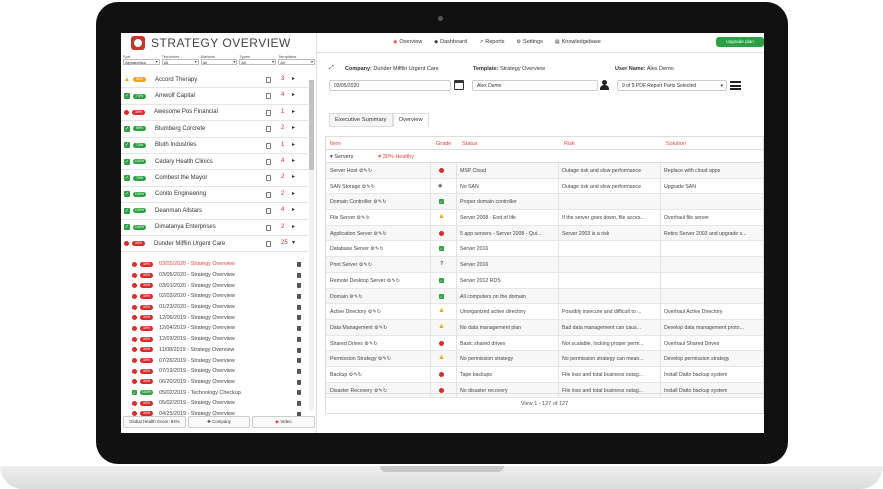 This screenshot has width=883, height=489. Describe the element at coordinates (735, 85) in the screenshot. I see `menu-icon` at that location.